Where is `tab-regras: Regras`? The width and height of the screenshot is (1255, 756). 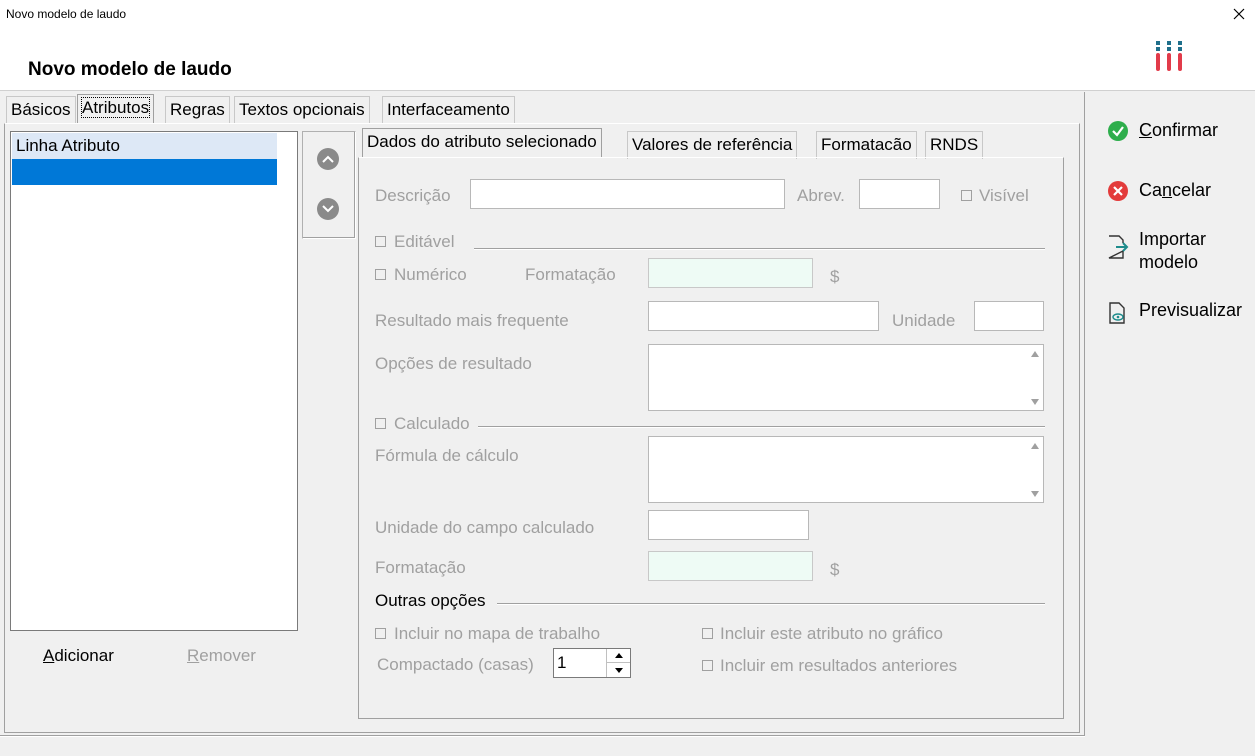
tab-regras: Regras is located at coordinates (197, 110).